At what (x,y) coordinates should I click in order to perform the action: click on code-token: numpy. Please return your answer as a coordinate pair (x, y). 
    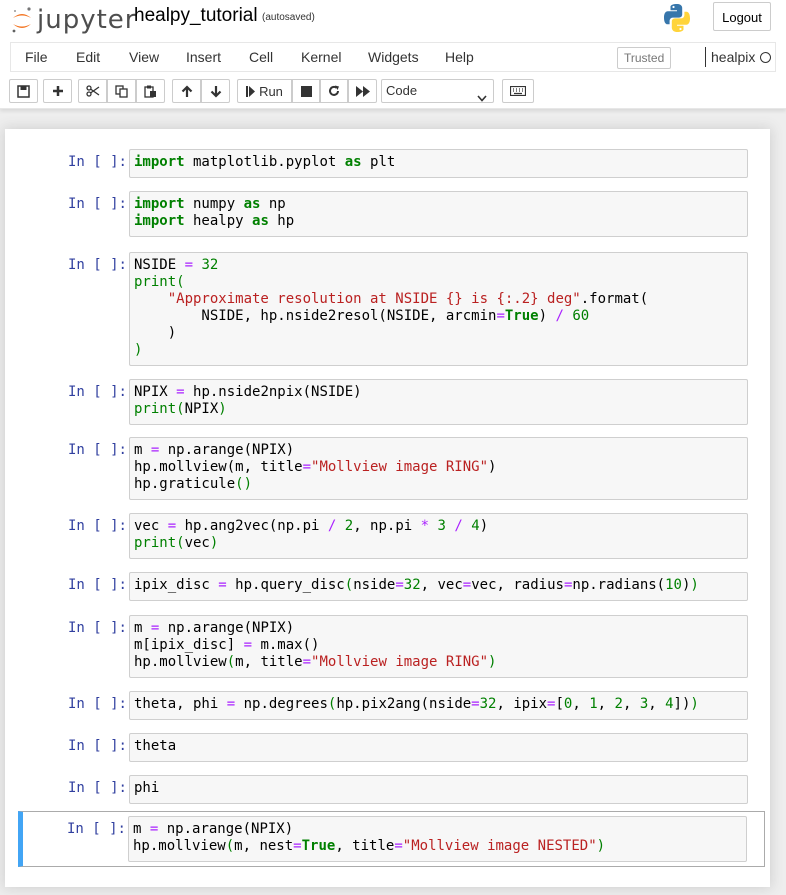
    Looking at the image, I should click on (214, 204).